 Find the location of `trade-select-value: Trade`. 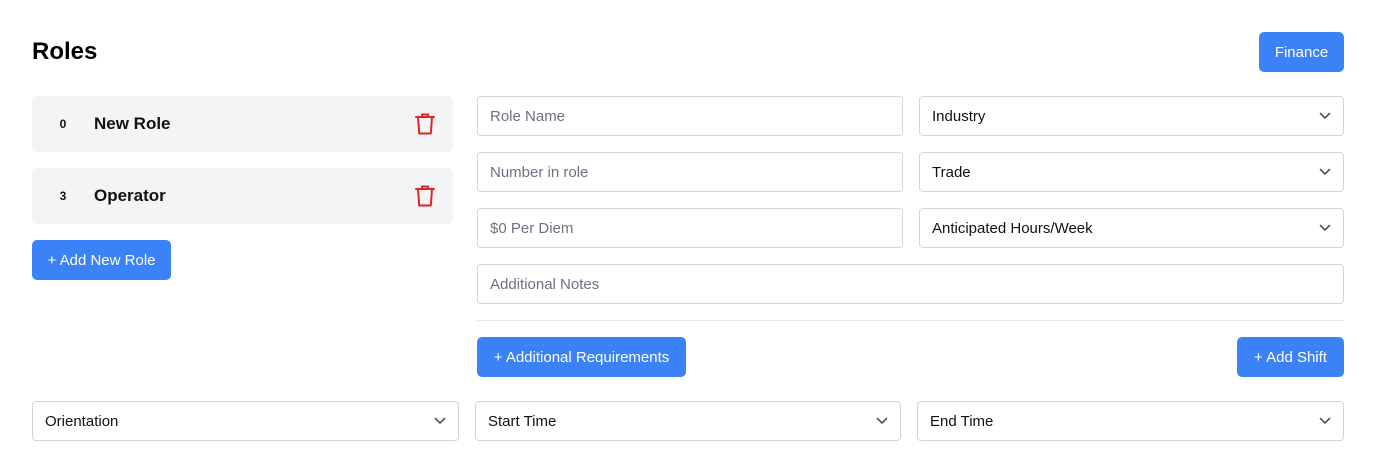

trade-select-value: Trade is located at coordinates (951, 172).